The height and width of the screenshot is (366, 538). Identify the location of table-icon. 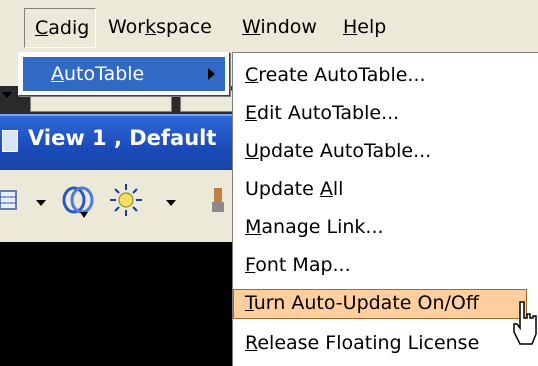
(10, 201).